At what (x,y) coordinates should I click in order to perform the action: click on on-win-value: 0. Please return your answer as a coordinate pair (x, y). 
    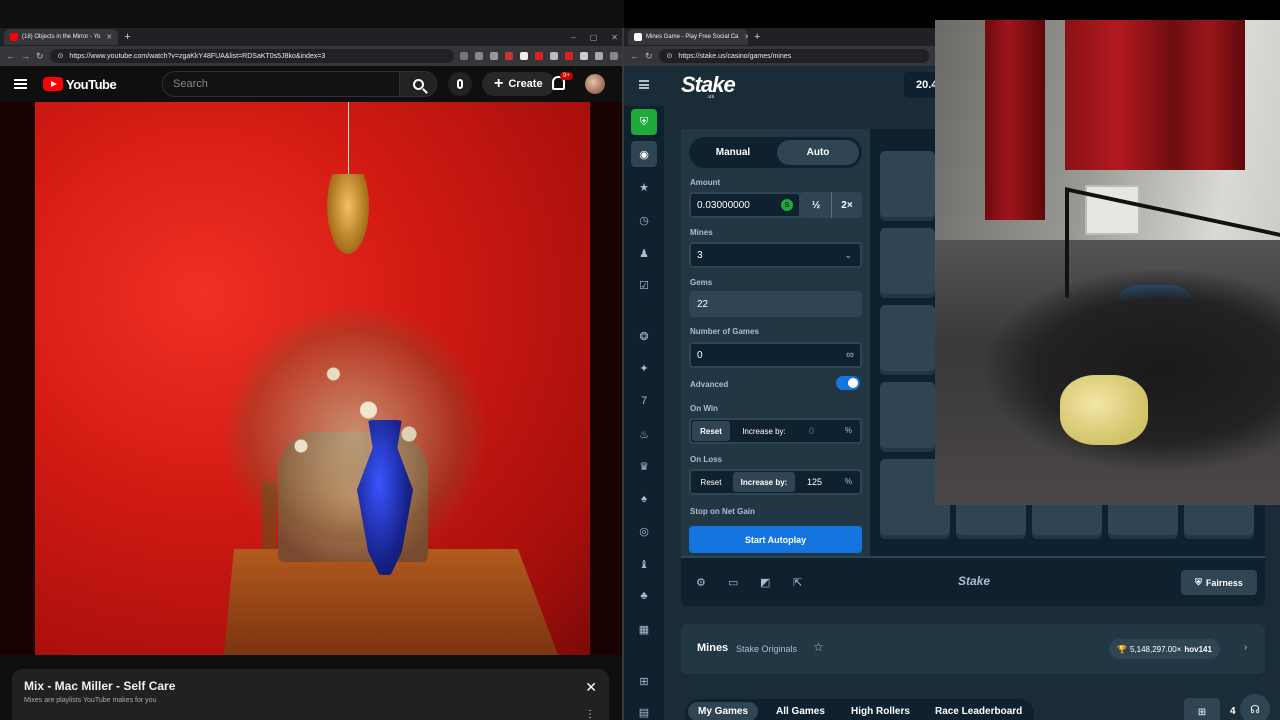
    Looking at the image, I should click on (811, 431).